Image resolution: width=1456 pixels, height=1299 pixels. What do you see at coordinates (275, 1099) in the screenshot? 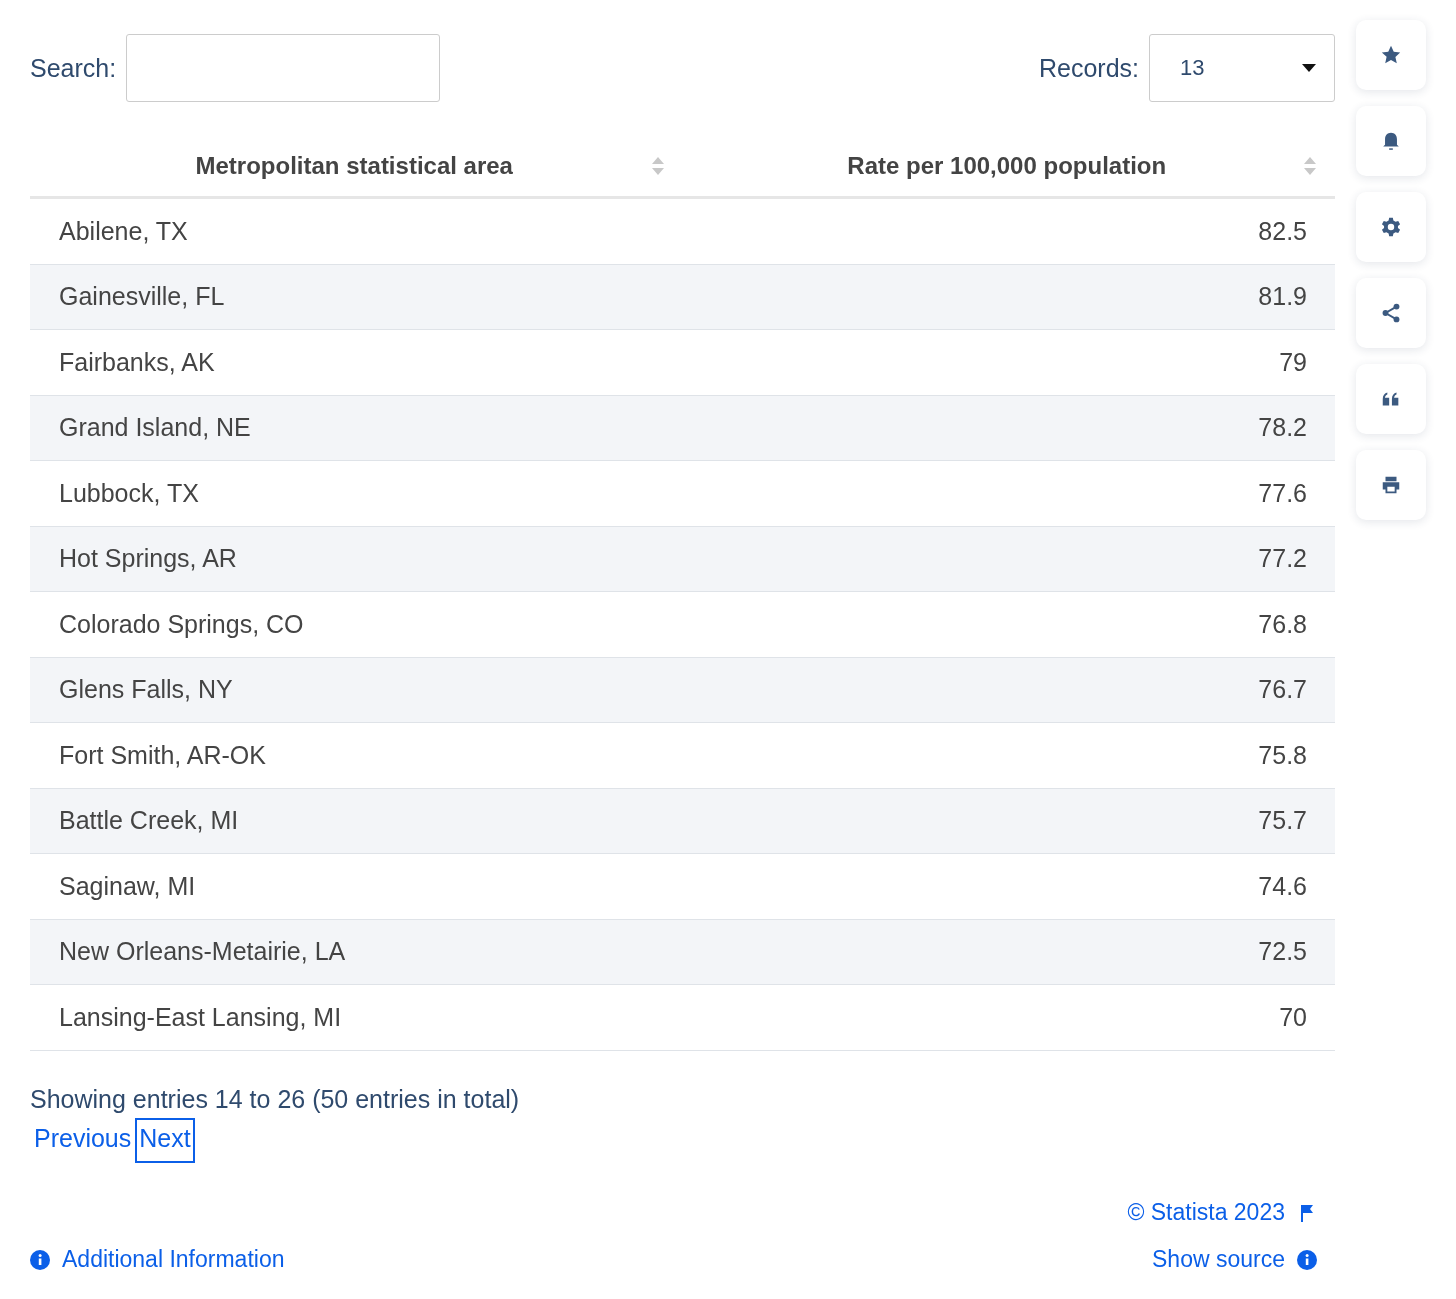
I see `entries-info: Showing entries 14 to 26 (50 entries in total)` at bounding box center [275, 1099].